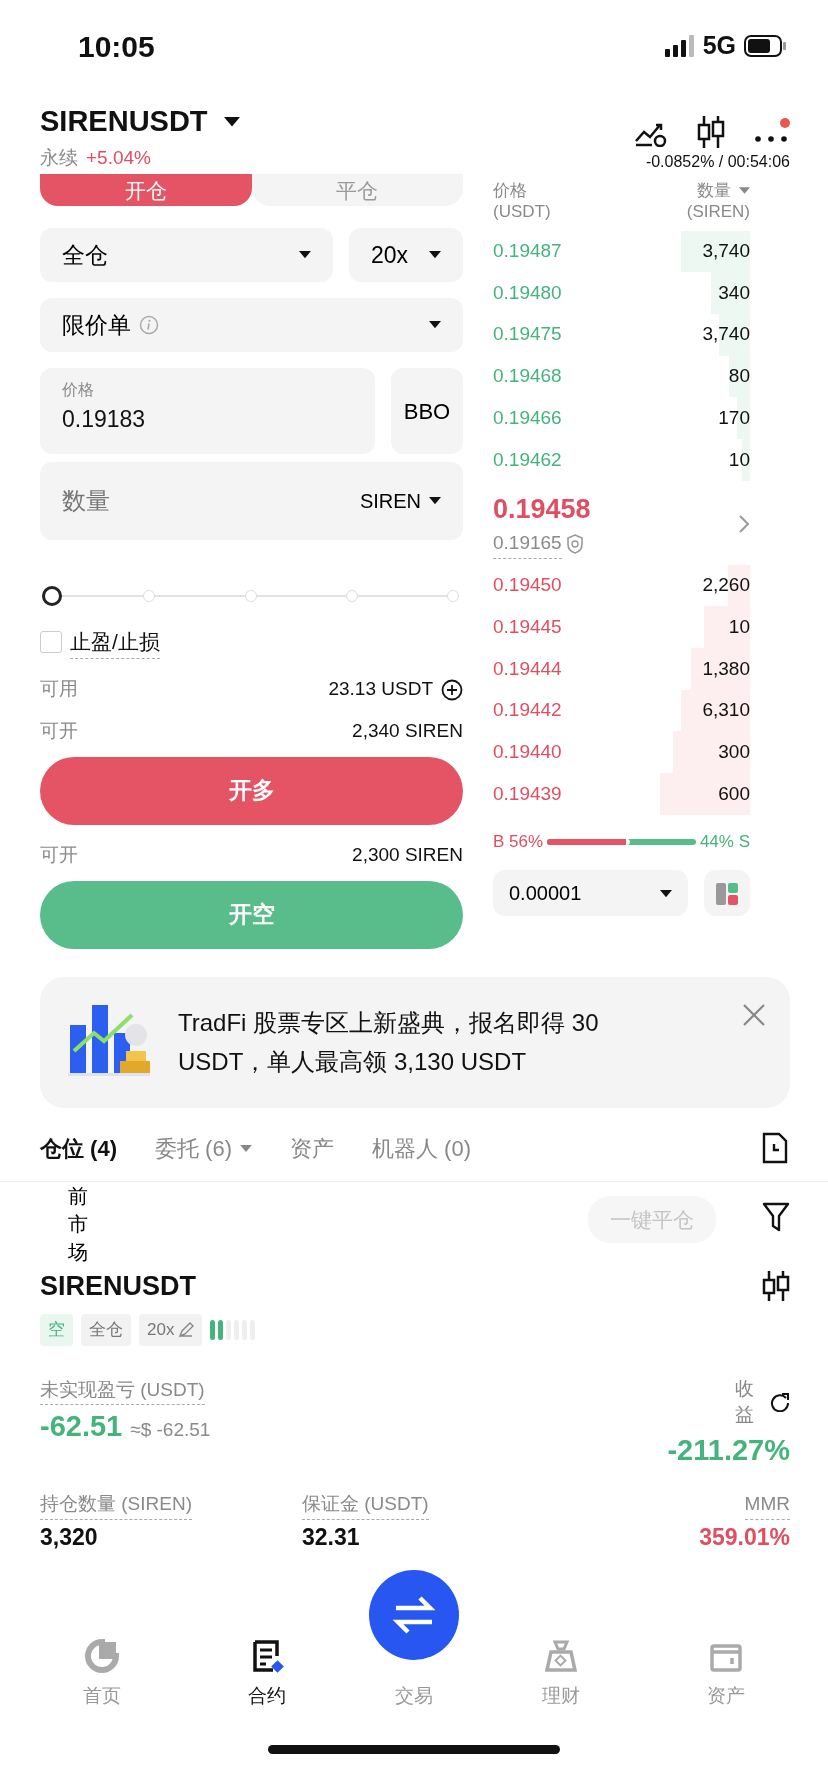 Image resolution: width=828 pixels, height=1792 pixels. Describe the element at coordinates (407, 731) in the screenshot. I see `max-open-value: 2,340 SIREN` at that location.